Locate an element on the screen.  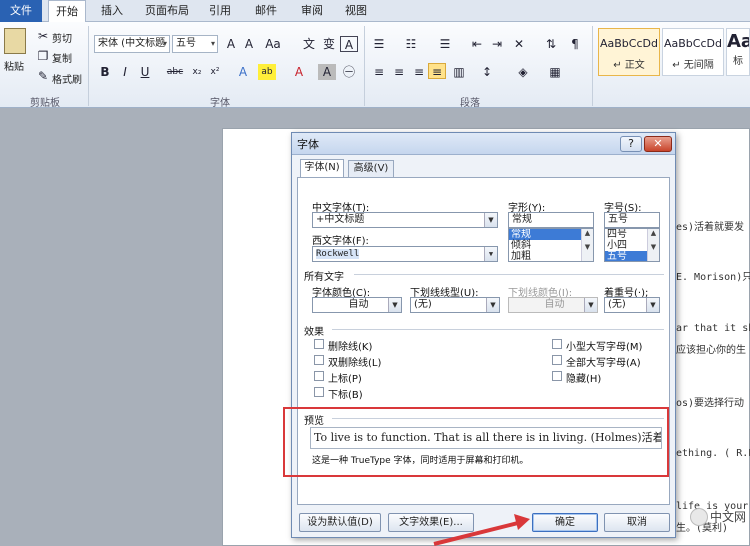
all-text-heading: 所有文字 is located at coordinates (324, 277).